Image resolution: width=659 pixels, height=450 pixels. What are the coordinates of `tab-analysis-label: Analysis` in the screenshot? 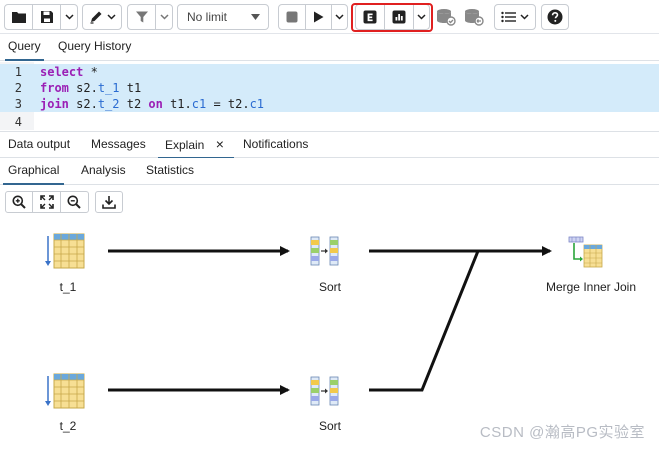 It's located at (103, 170).